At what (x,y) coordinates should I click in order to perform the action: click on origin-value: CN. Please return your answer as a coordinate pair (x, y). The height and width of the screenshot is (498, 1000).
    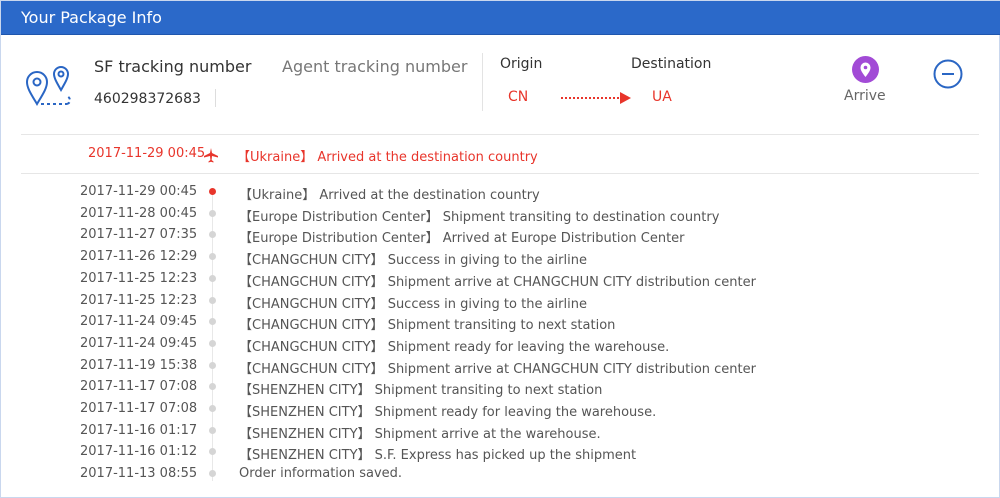
    Looking at the image, I should click on (518, 97).